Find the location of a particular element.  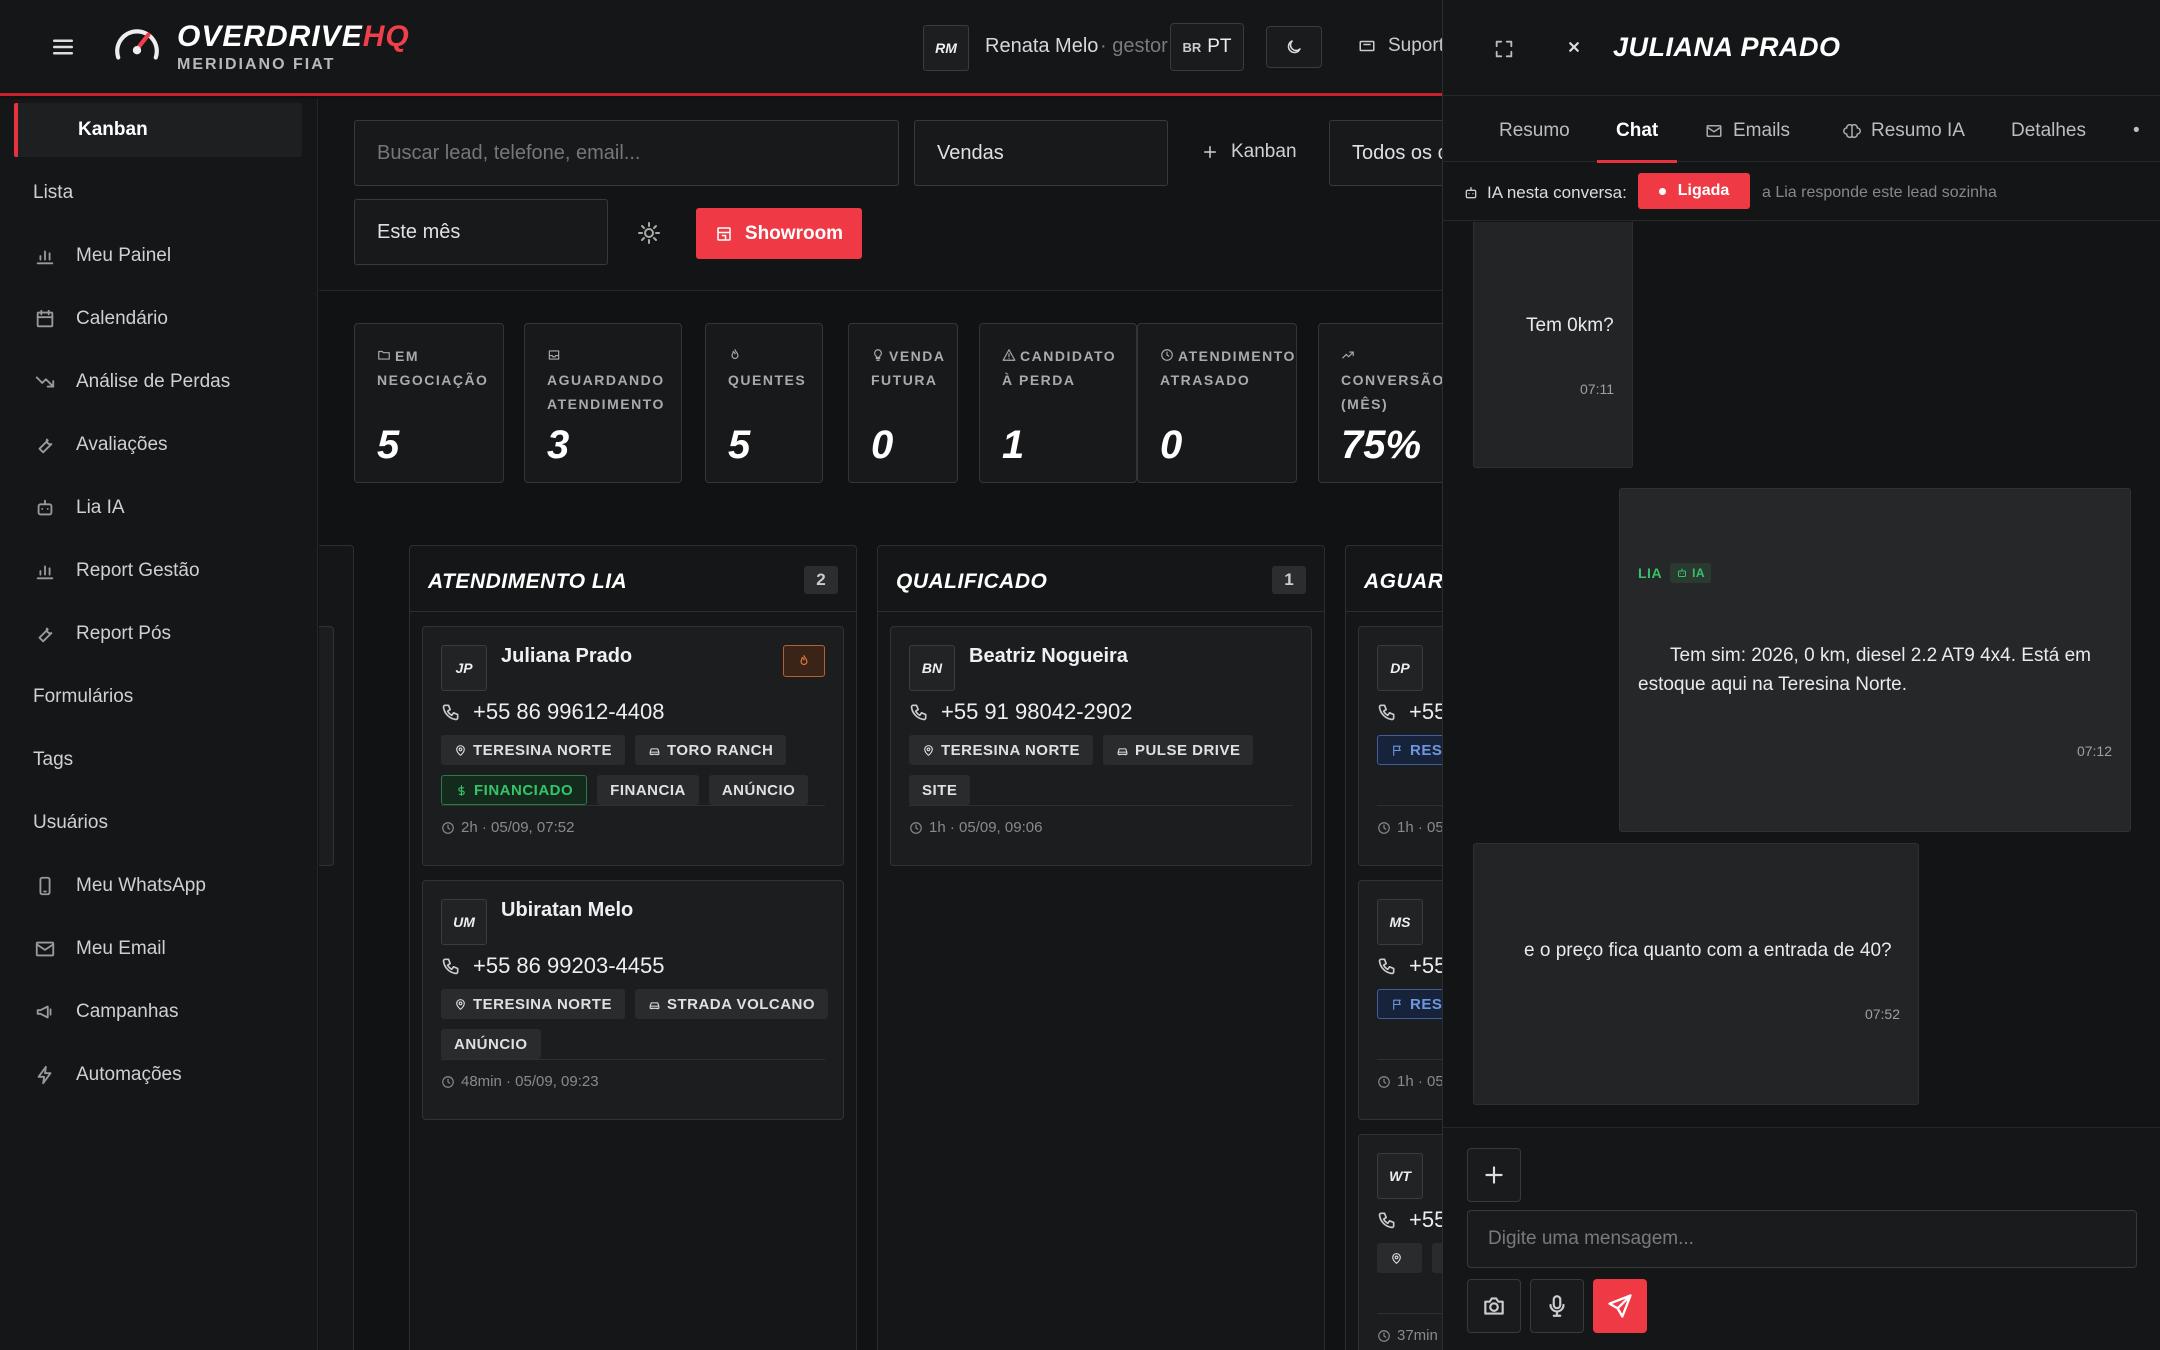

sidebar-item-6: Lia IA is located at coordinates (158, 508).